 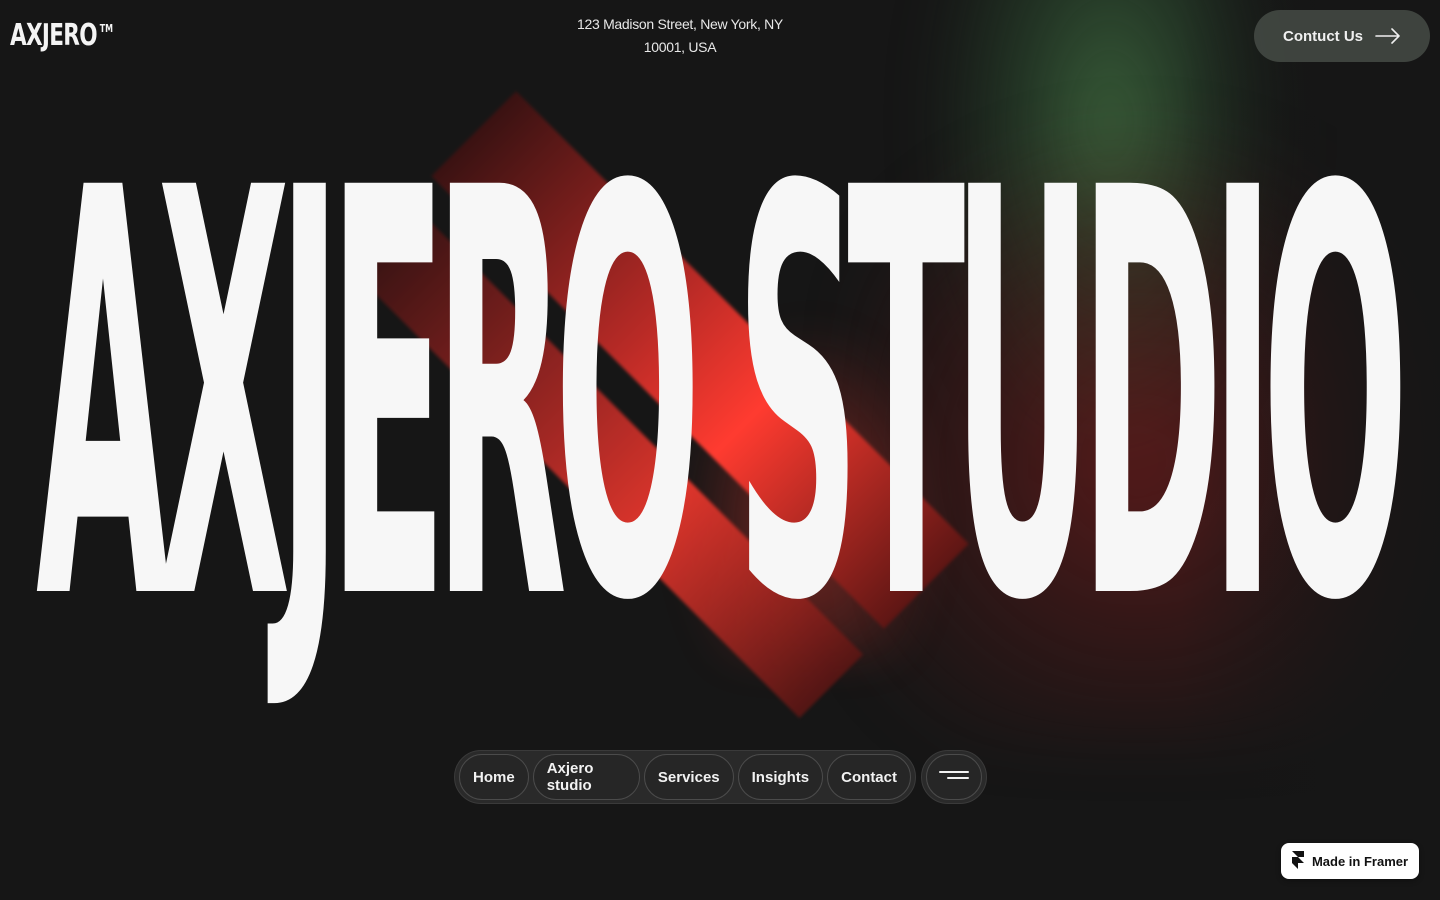 I want to click on nav-item-contact: Contact, so click(x=869, y=777).